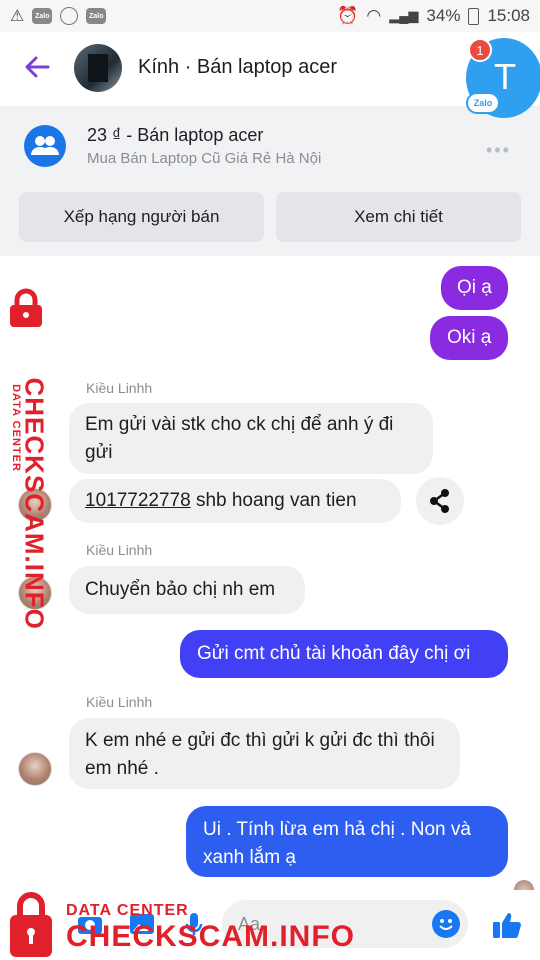 Image resolution: width=540 pixels, height=960 pixels. What do you see at coordinates (187, 590) in the screenshot?
I see `incoming-message: Chuyển bảo chị nh em` at bounding box center [187, 590].